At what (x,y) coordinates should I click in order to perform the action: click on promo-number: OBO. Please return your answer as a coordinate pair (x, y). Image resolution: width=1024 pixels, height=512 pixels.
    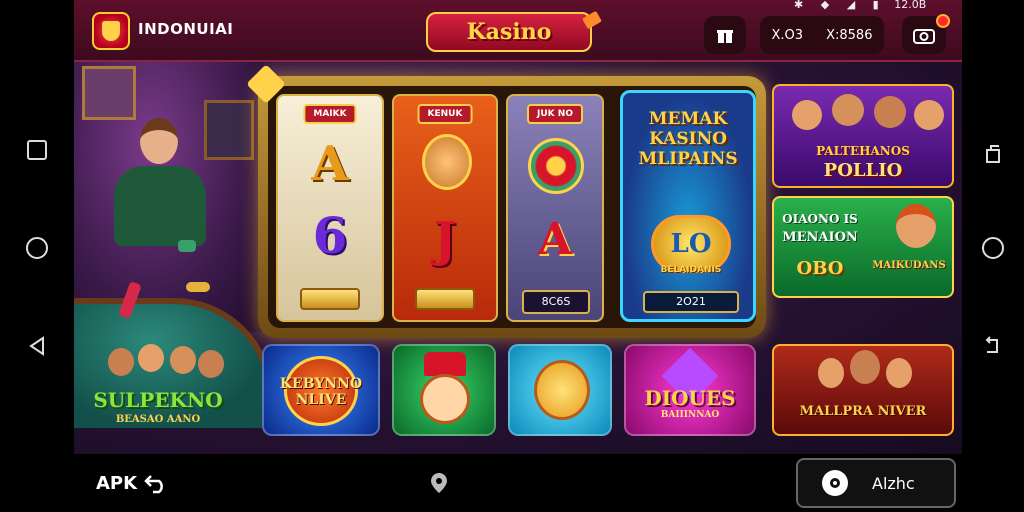
    Looking at the image, I should click on (820, 268).